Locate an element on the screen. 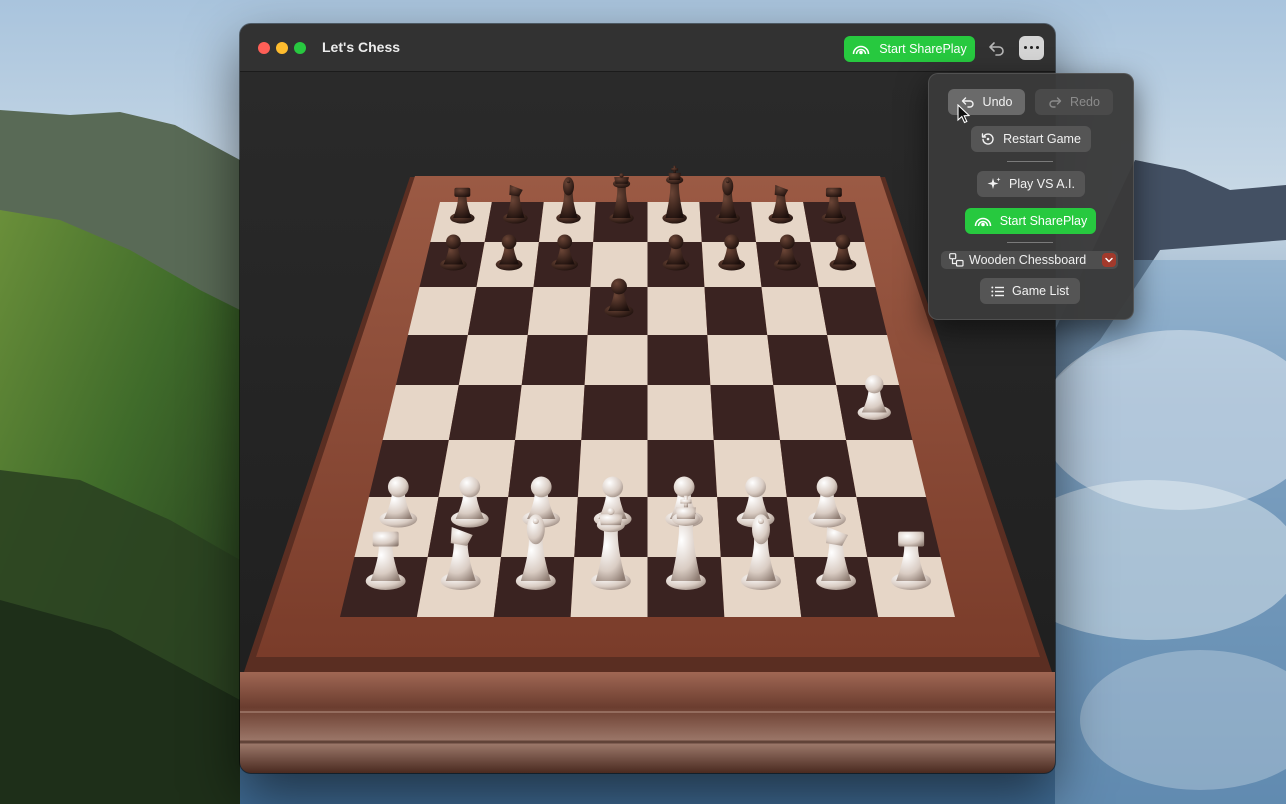  more-options-button is located at coordinates (1031, 48).